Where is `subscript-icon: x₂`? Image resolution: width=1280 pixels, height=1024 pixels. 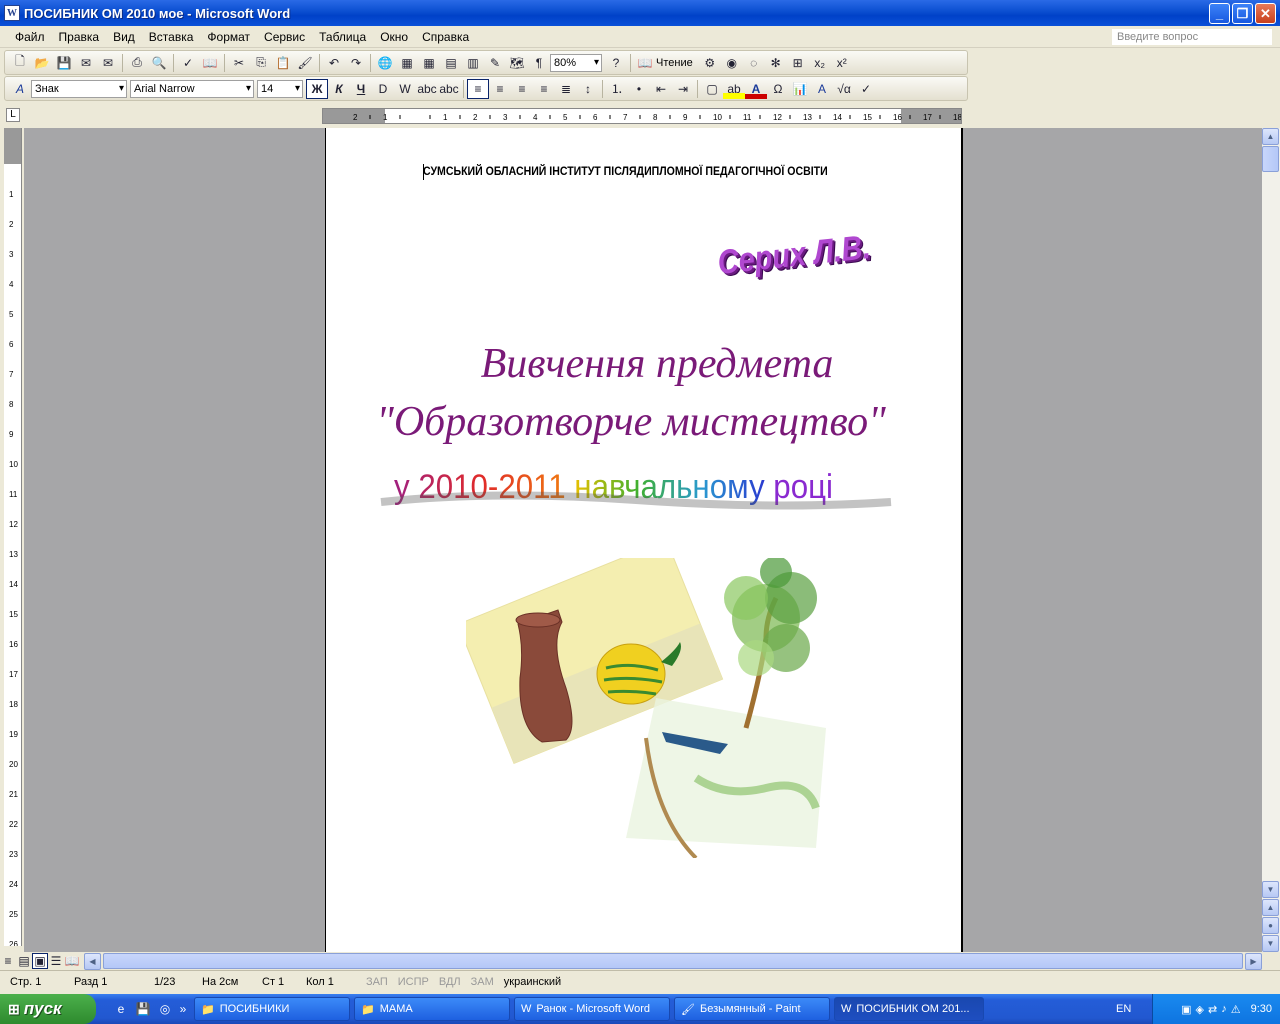 subscript-icon: x₂ is located at coordinates (820, 63).